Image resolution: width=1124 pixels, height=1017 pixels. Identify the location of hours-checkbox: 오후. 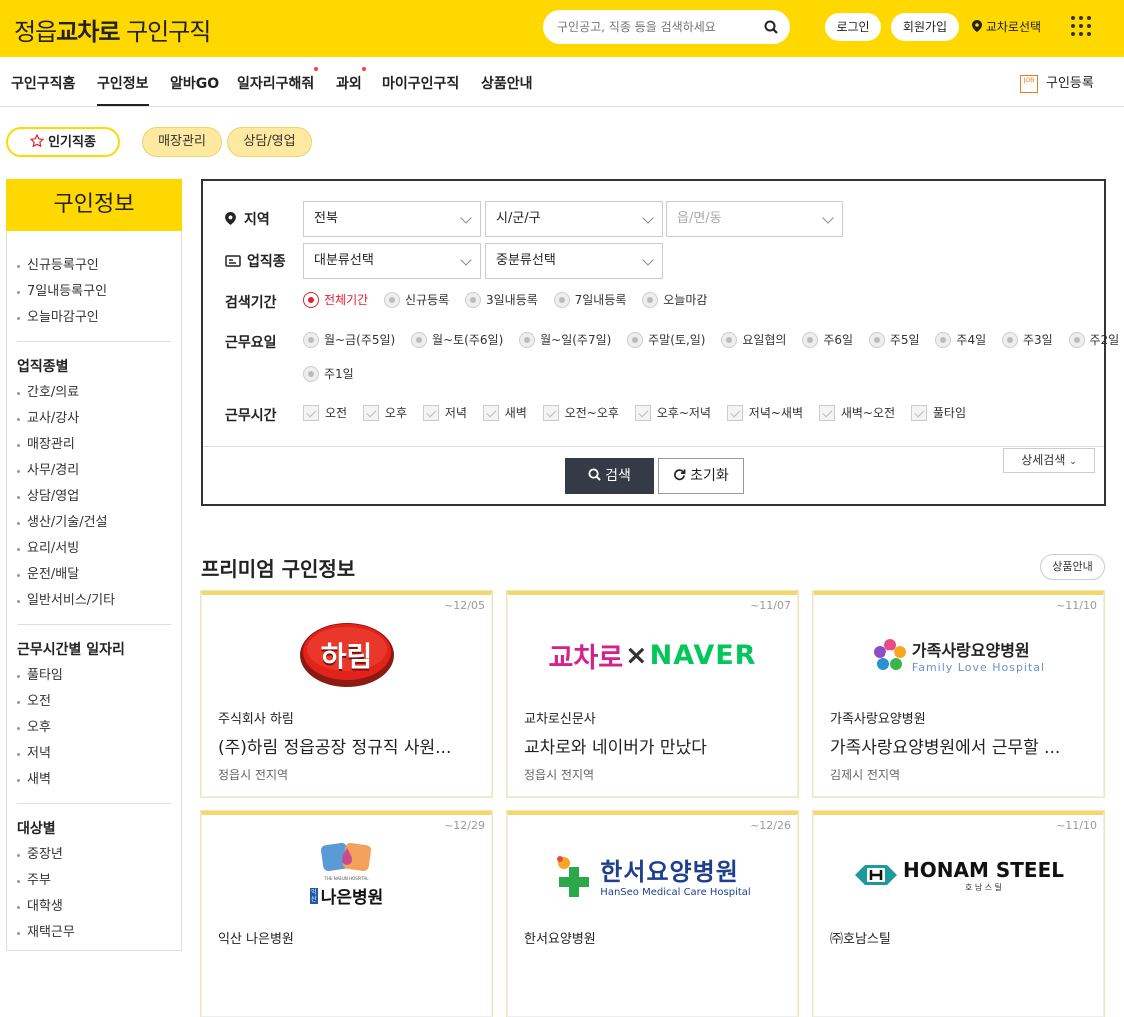
(385, 412).